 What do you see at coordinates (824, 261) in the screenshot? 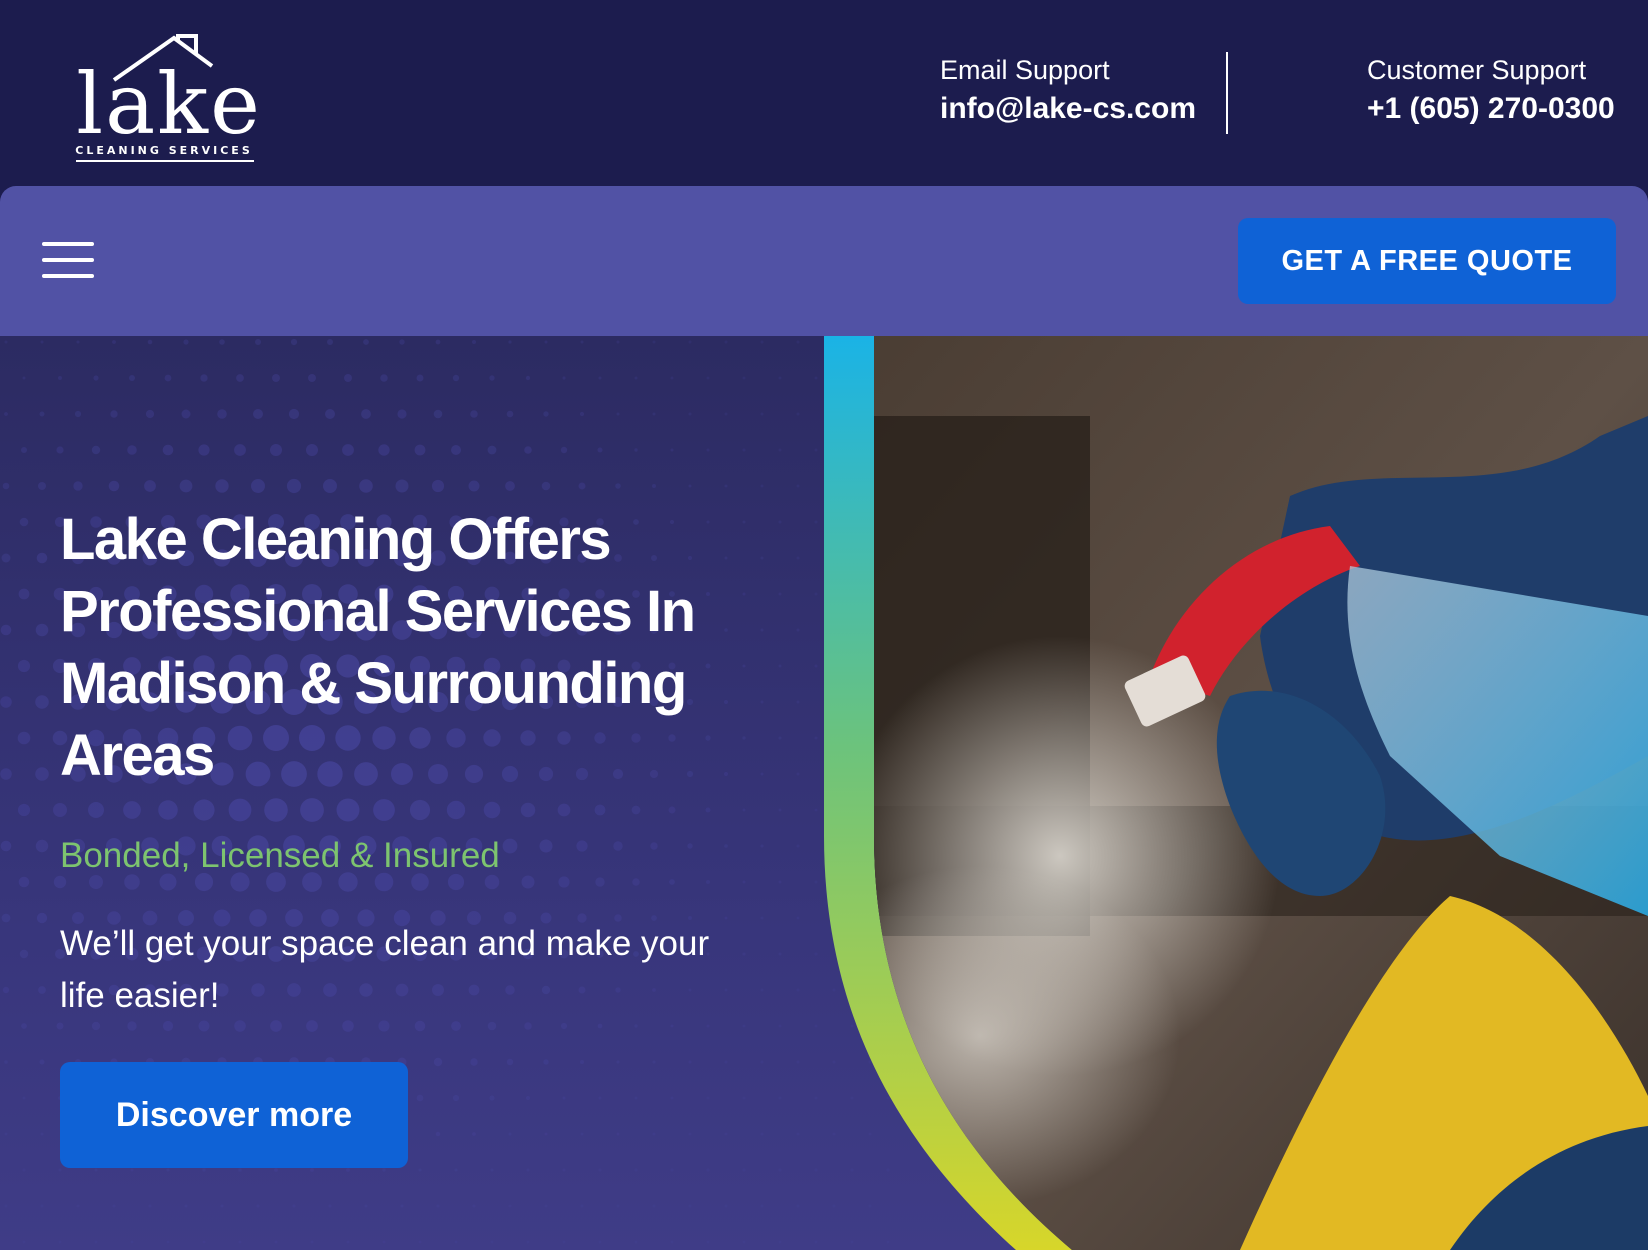
I see `nav-bar: GET A FREE QUOTE` at bounding box center [824, 261].